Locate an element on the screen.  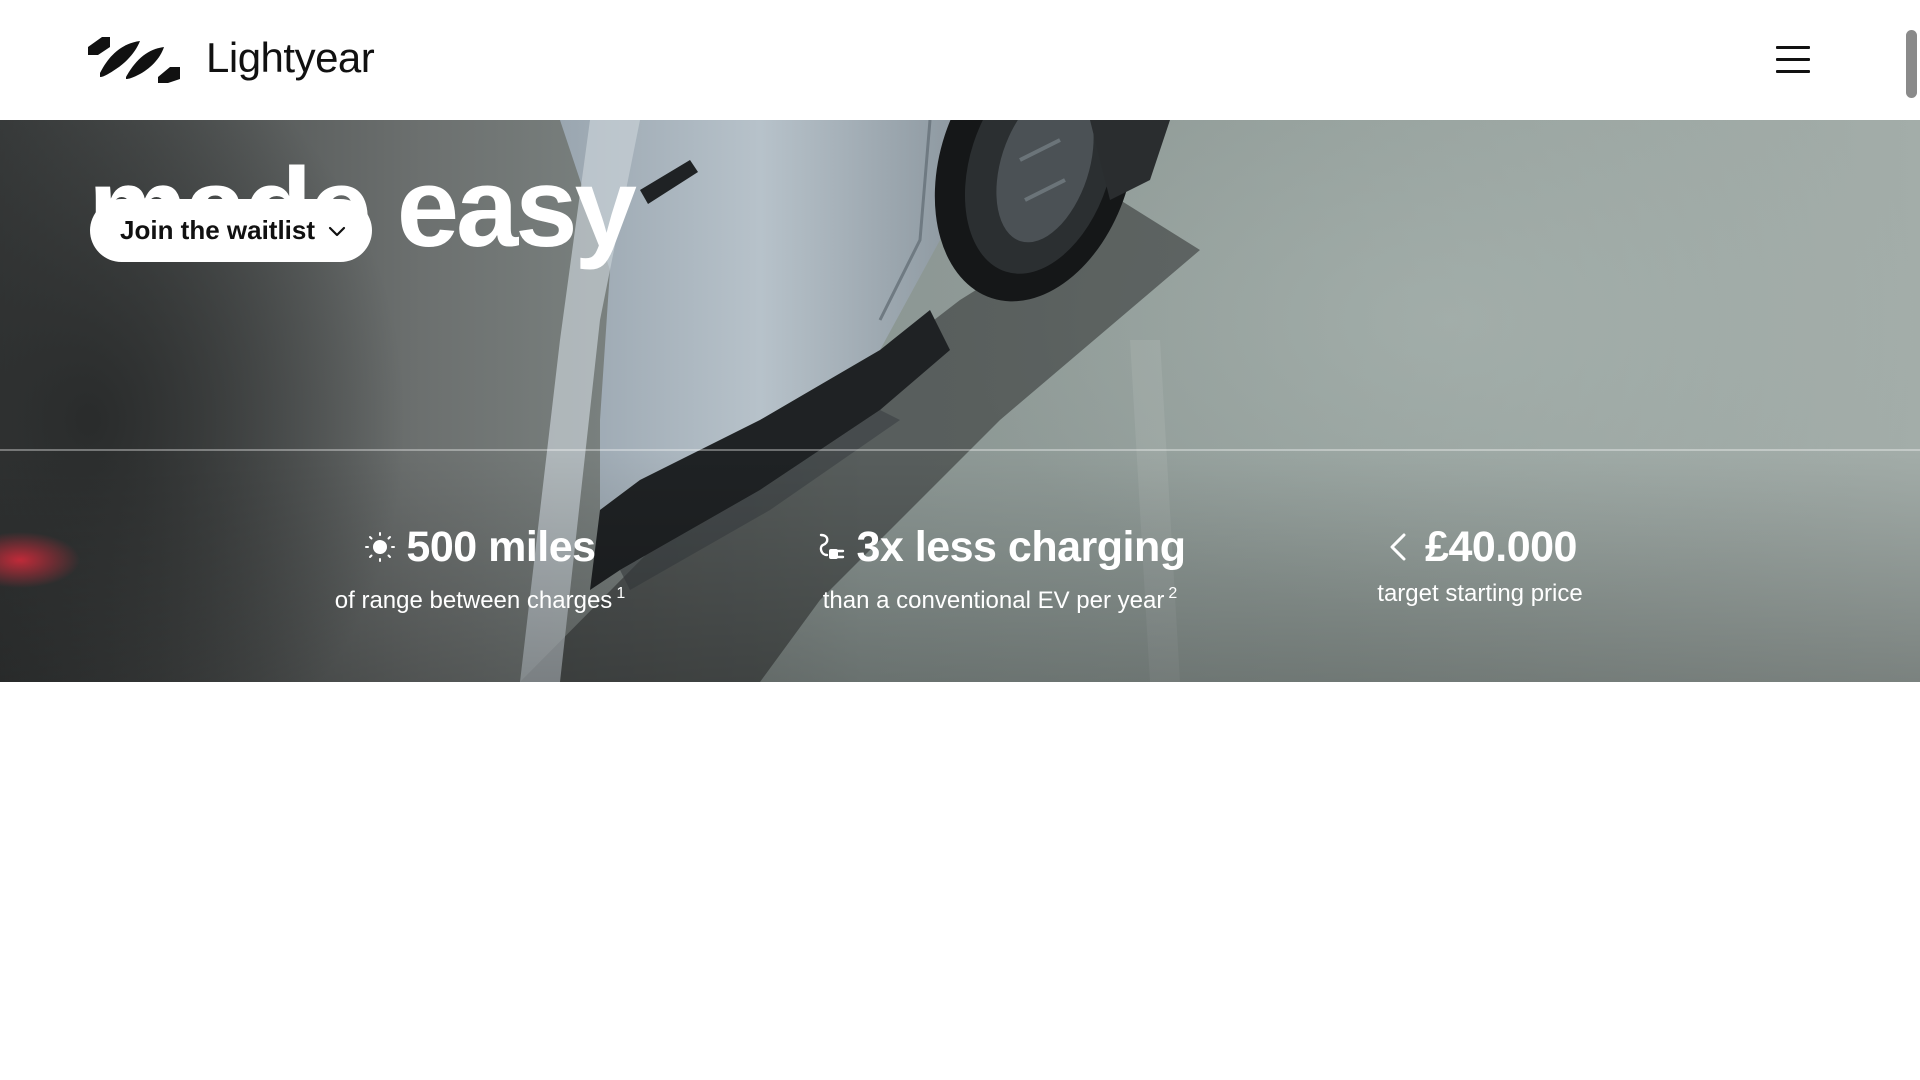
stat-range: 500 miles of range between charges 1 is located at coordinates (480, 571).